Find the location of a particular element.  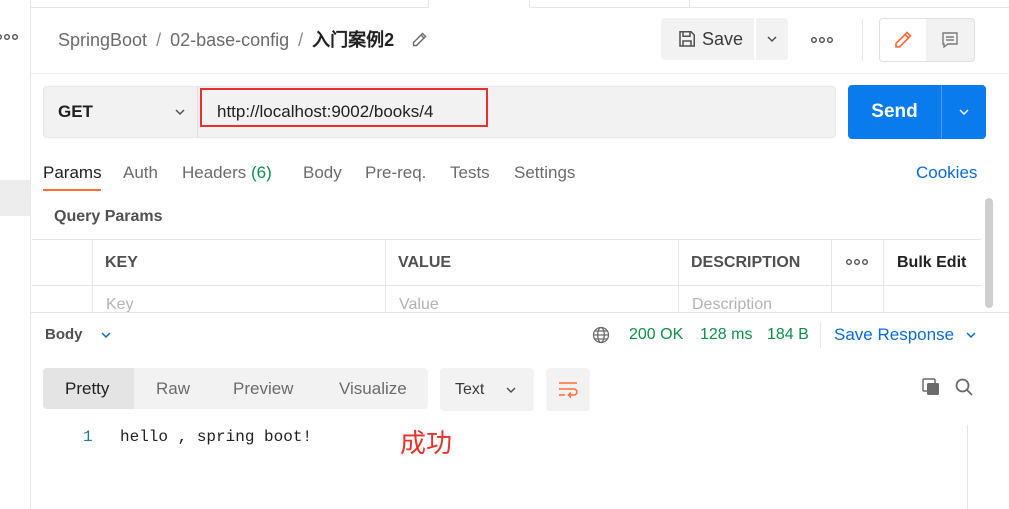

active-tab-indicator is located at coordinates (72, 190).